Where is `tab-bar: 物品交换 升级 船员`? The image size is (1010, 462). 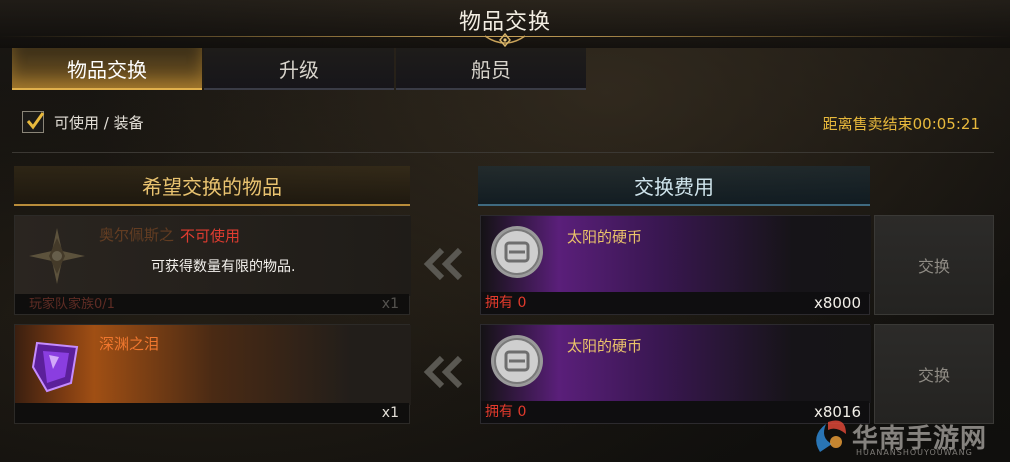 tab-bar: 物品交换 升级 船员 is located at coordinates (300, 69).